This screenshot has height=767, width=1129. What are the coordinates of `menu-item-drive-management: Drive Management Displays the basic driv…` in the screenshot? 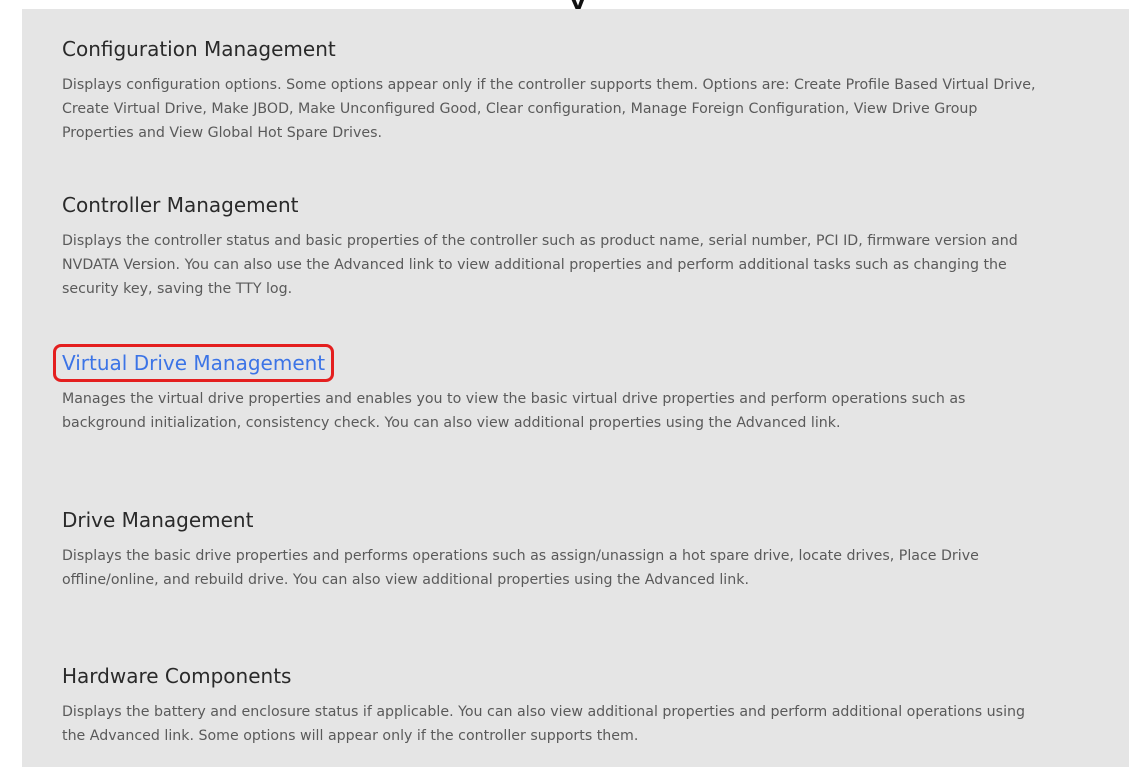 It's located at (557, 549).